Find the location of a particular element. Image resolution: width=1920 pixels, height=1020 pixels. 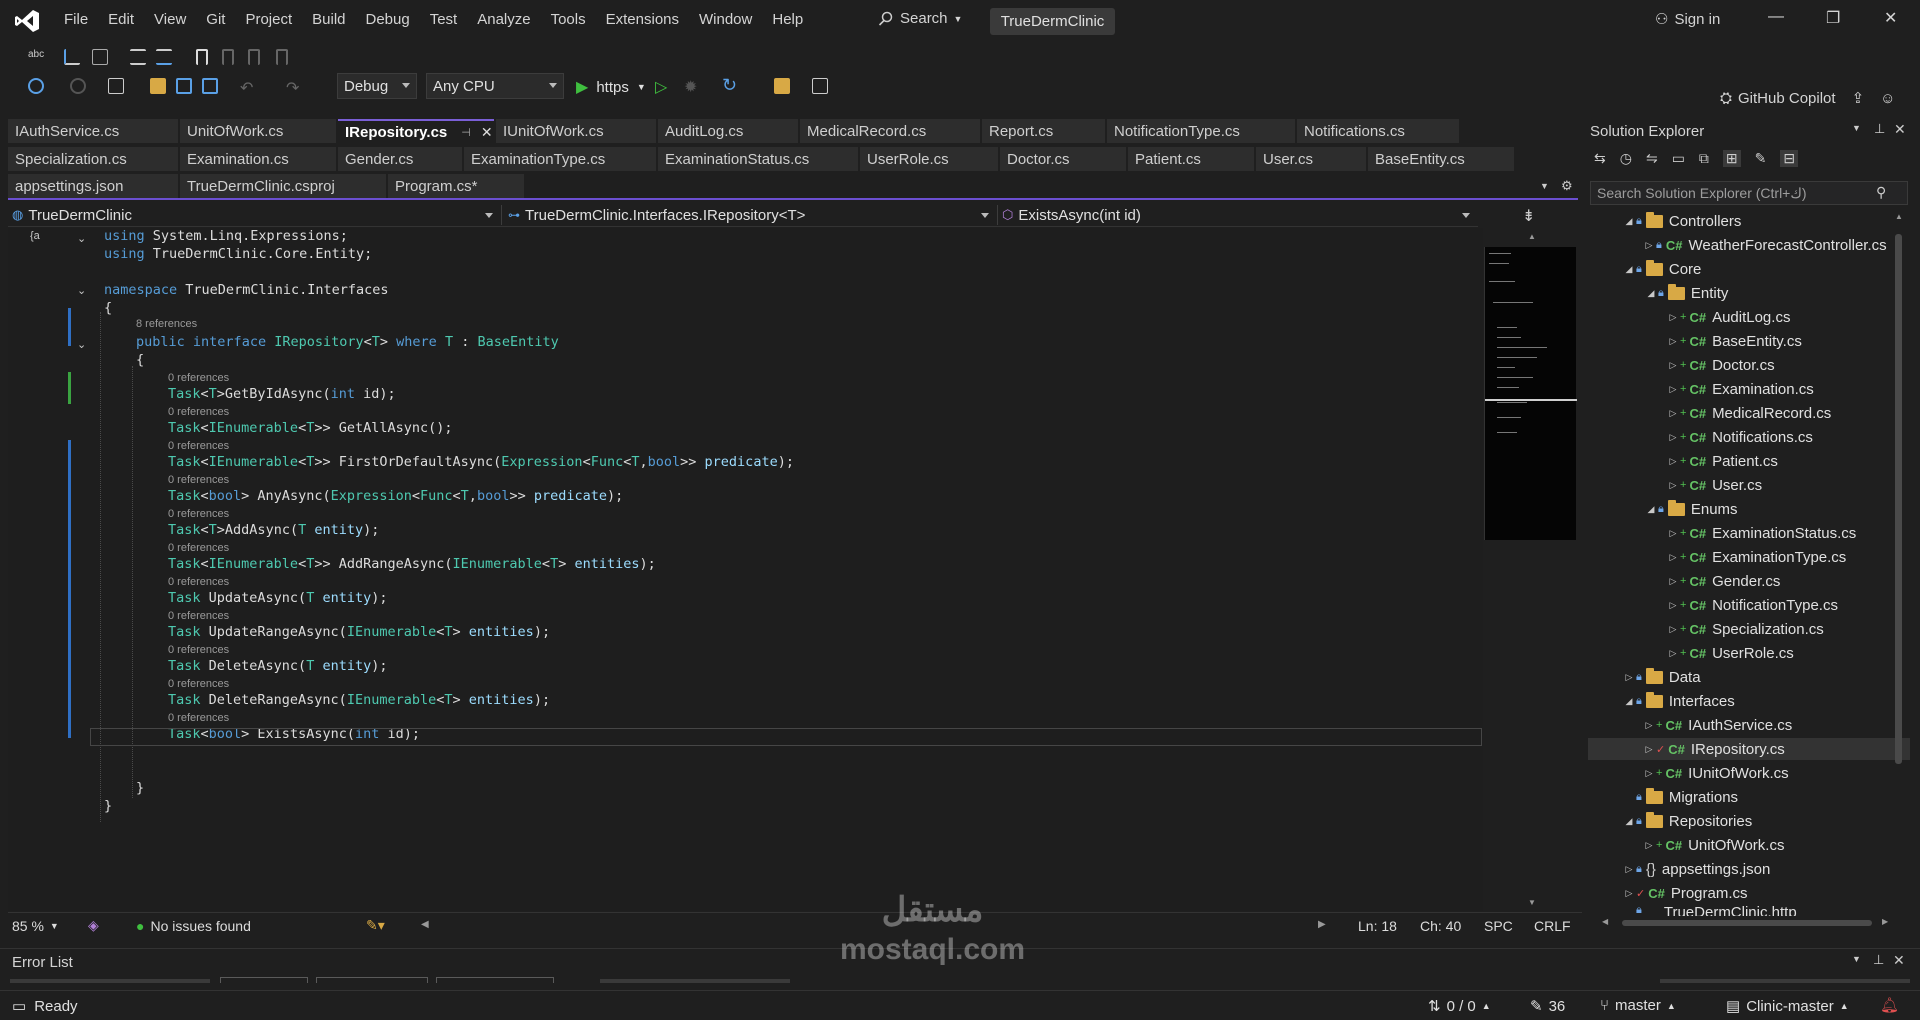

undo-icon: ↶ is located at coordinates (248, 87).